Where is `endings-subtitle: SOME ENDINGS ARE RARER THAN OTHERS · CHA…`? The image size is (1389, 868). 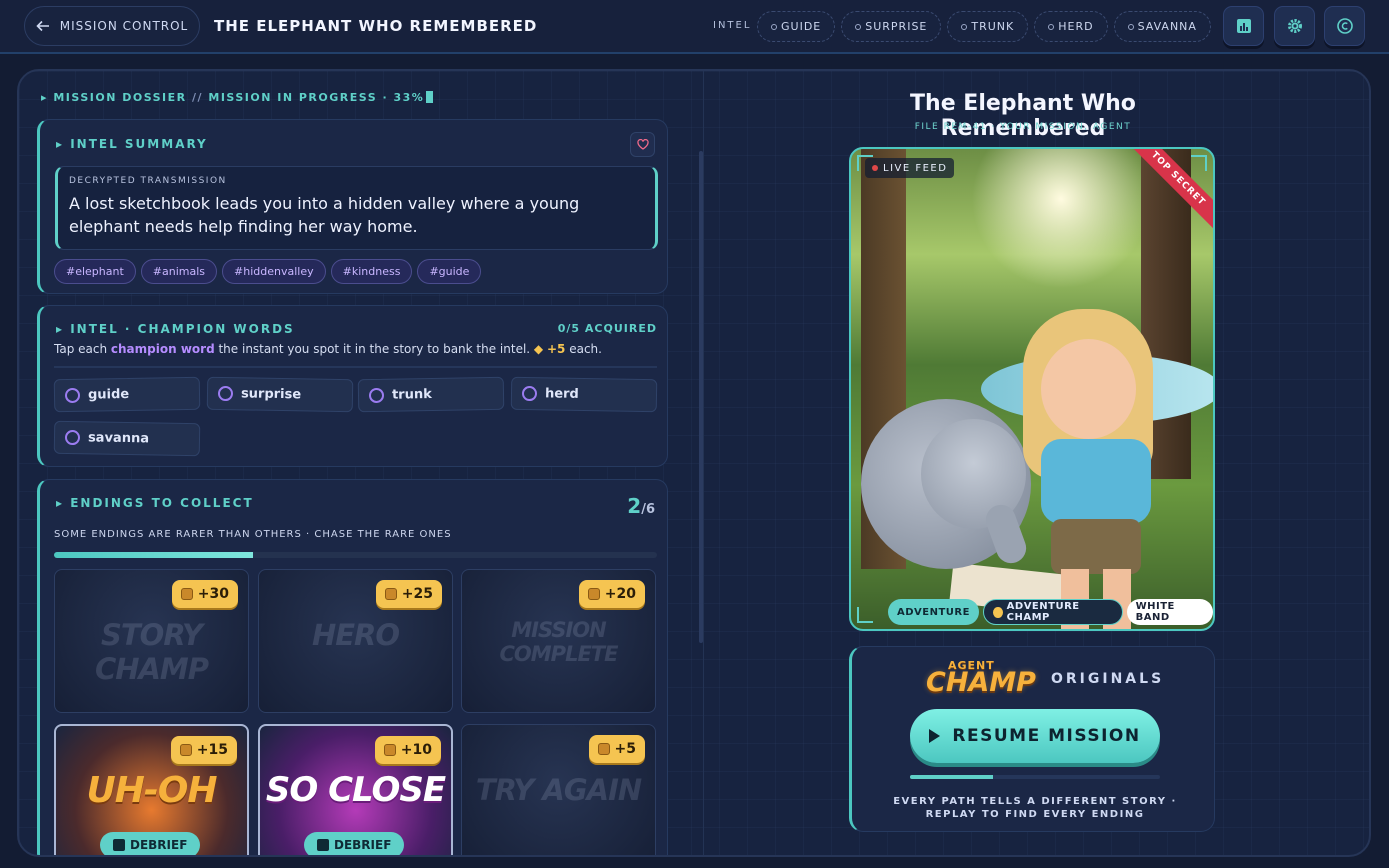 endings-subtitle: SOME ENDINGS ARE RARER THAN OTHERS · CHA… is located at coordinates (253, 534).